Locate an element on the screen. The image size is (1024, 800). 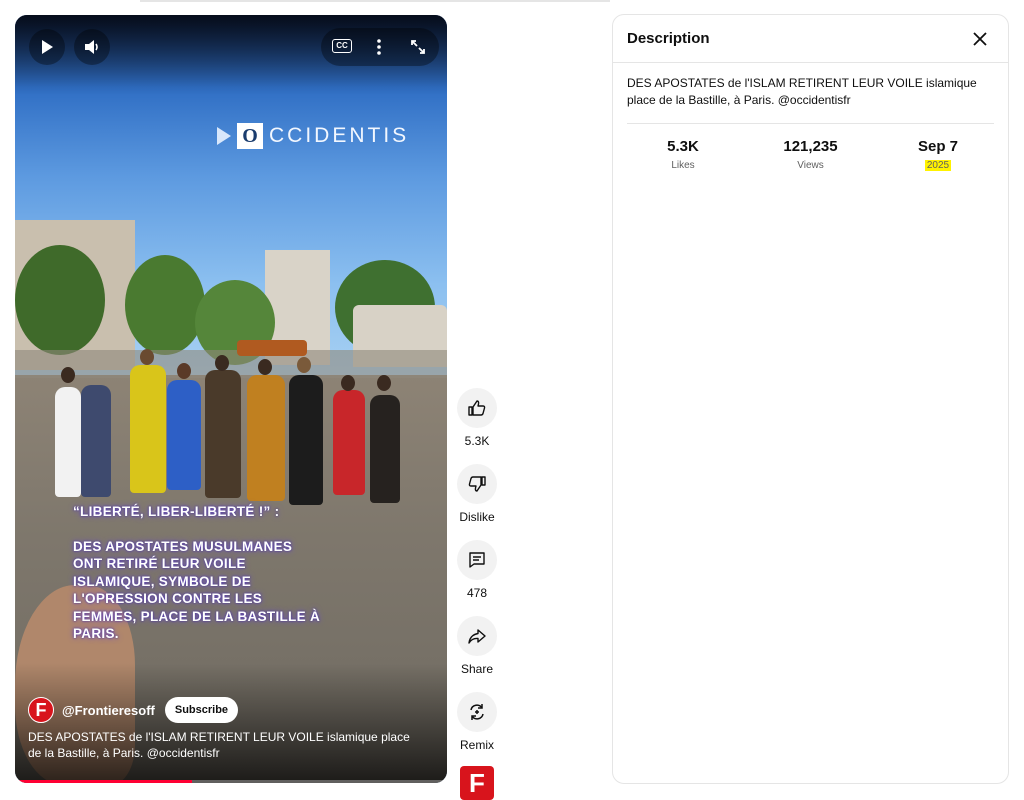
share-arrow-icon is located at coordinates (477, 636).